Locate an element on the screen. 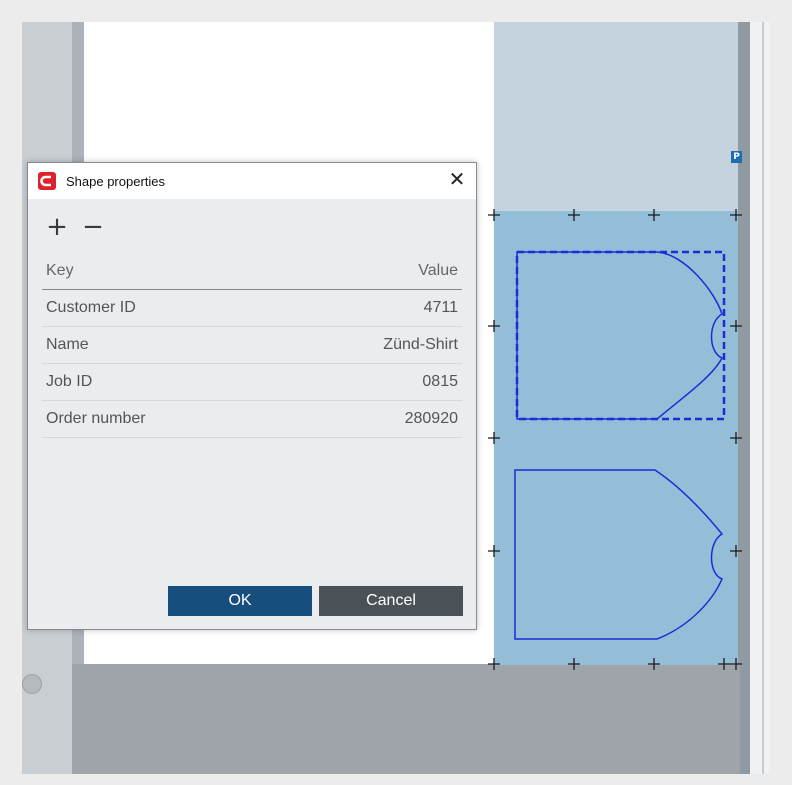 This screenshot has width=792, height=785. right-scroll-line is located at coordinates (763, 398).